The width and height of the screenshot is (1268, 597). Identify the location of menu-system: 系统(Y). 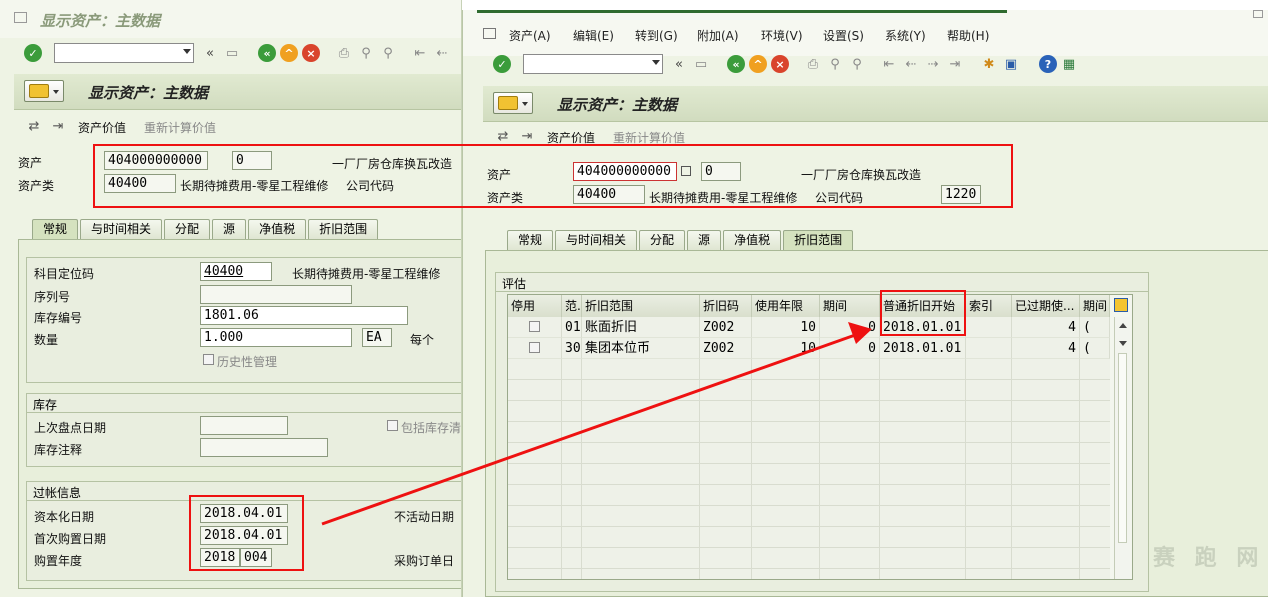
(905, 35).